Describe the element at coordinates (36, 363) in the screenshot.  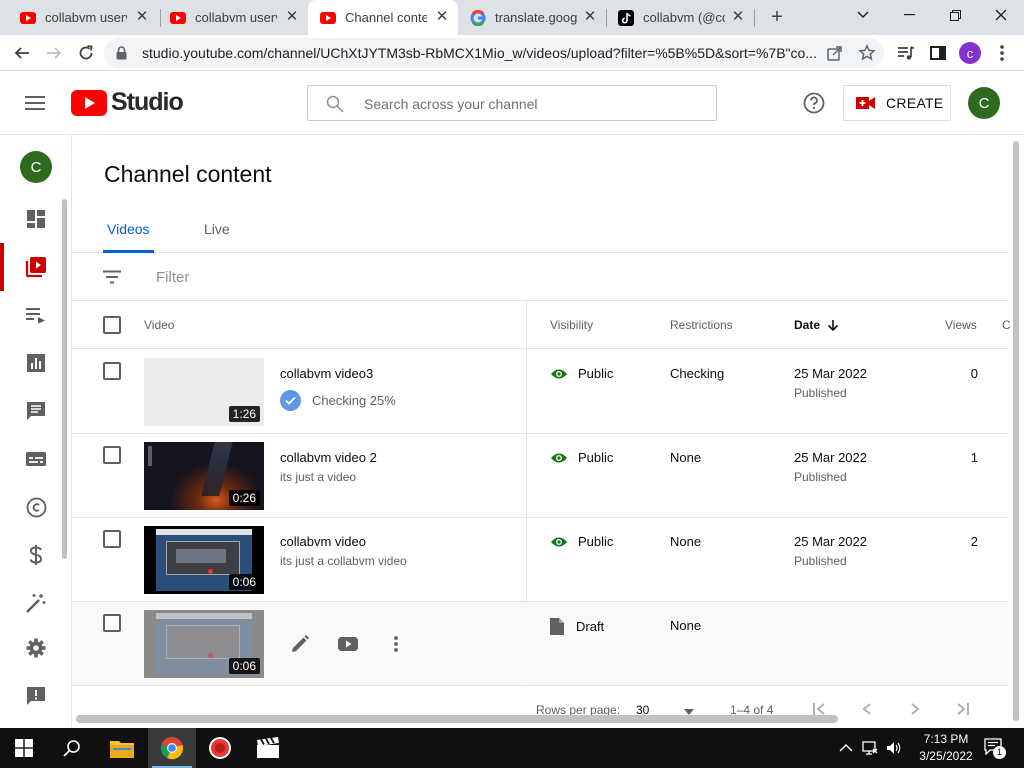
I see `sidebar-item-analytics` at that location.